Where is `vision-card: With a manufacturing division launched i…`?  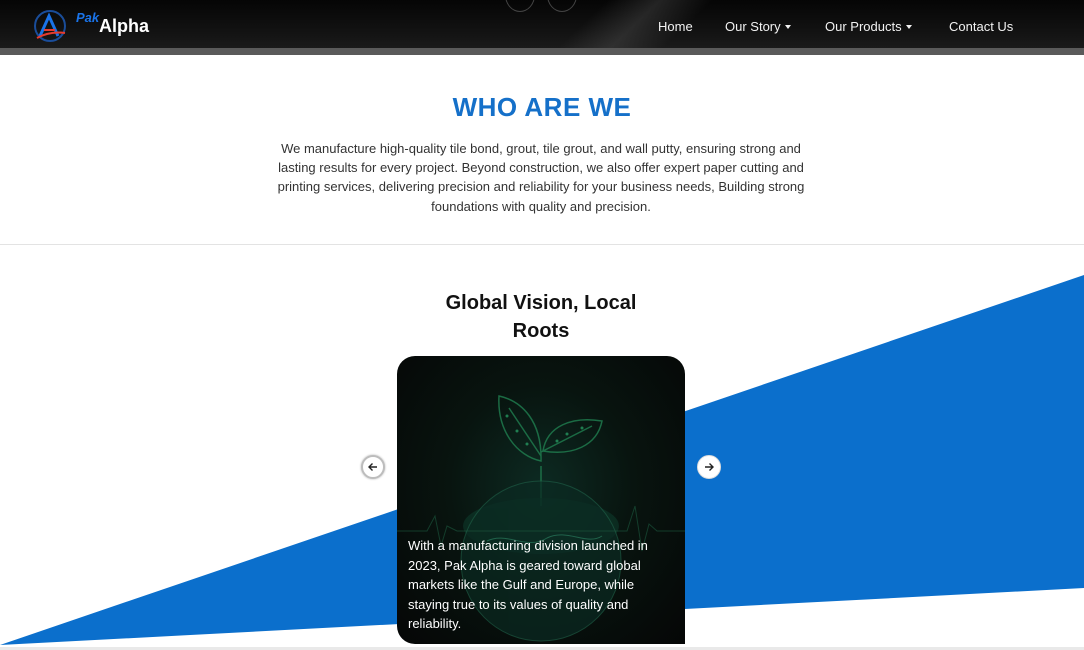 vision-card: With a manufacturing division launched i… is located at coordinates (541, 500).